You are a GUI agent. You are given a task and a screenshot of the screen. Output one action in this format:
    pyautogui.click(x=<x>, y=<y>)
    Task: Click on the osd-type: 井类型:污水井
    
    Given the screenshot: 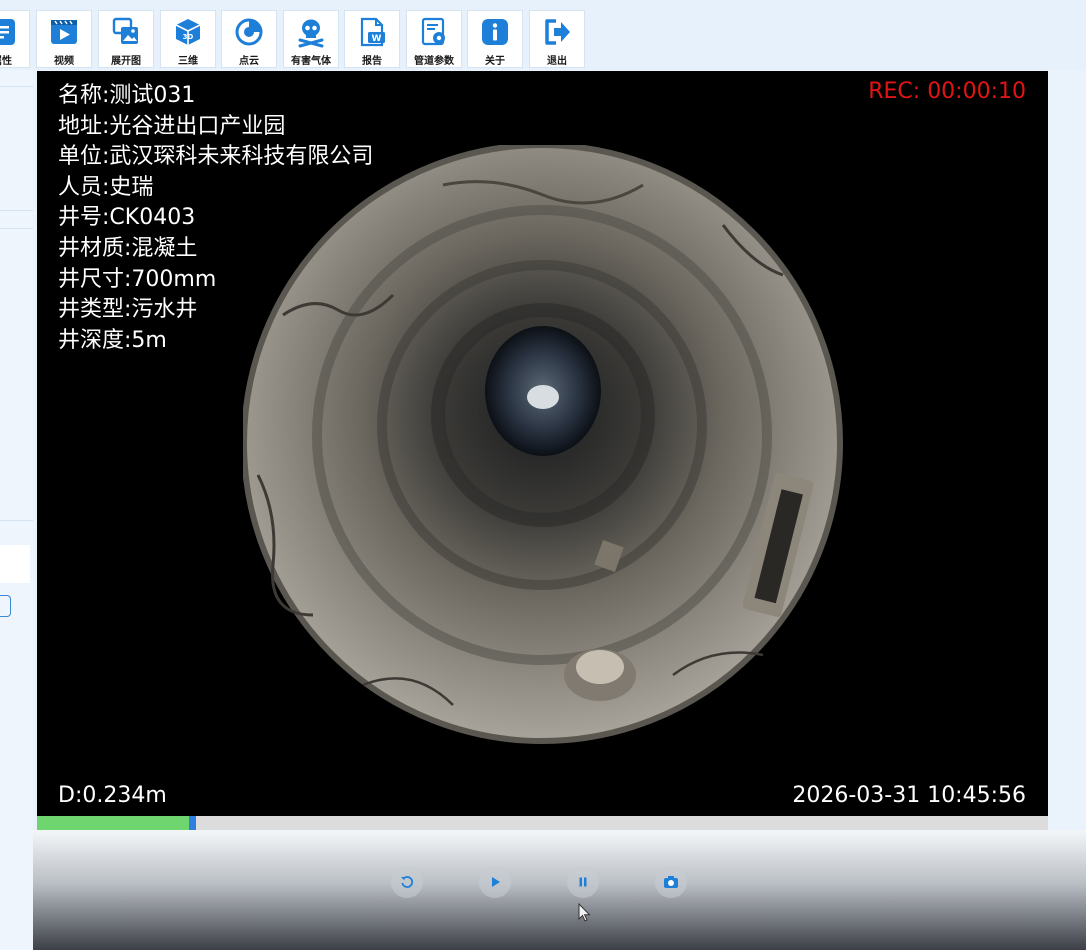 What is the action you would take?
    pyautogui.click(x=128, y=310)
    